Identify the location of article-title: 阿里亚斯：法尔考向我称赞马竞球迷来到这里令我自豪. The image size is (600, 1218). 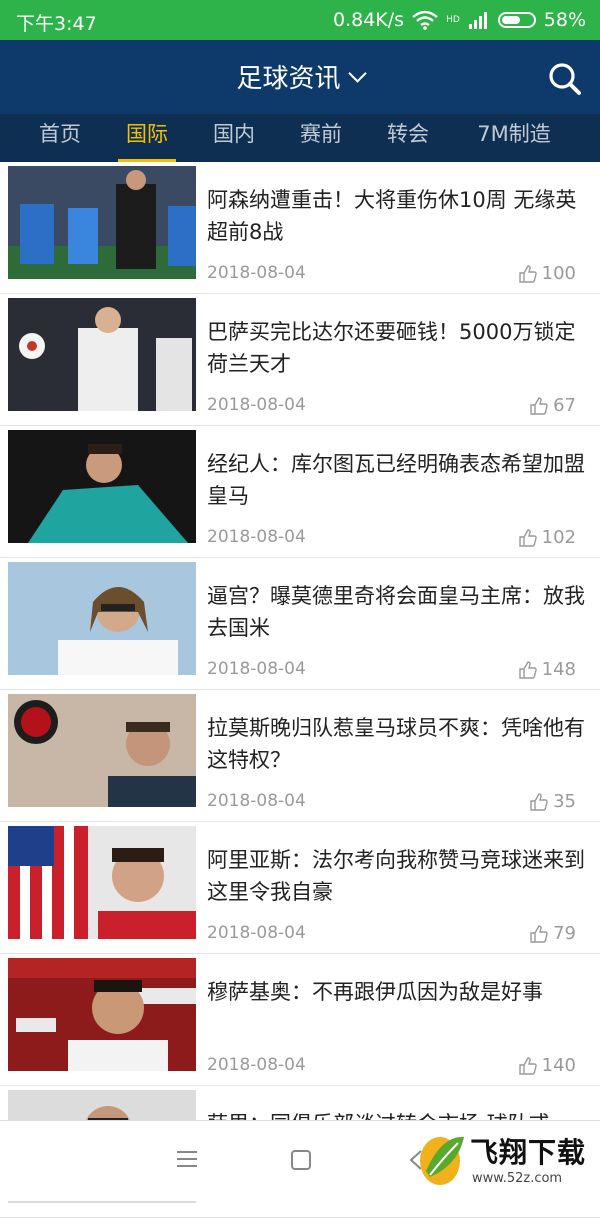
(396, 876).